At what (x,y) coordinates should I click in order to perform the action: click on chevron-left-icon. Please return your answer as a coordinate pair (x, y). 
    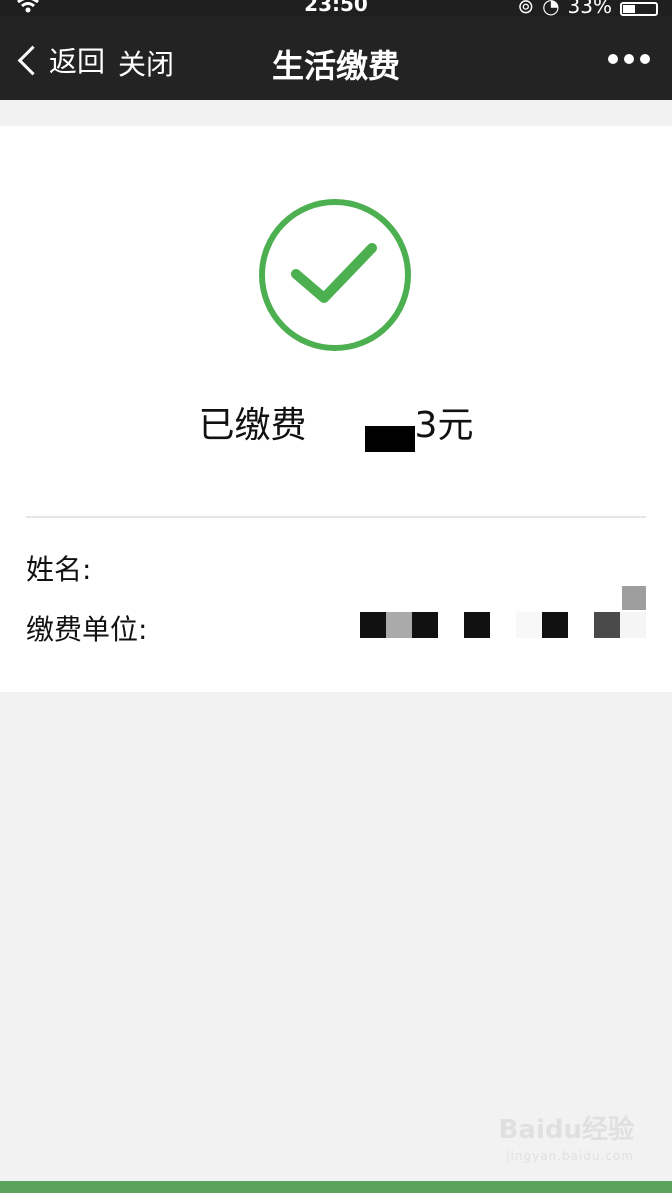
    Looking at the image, I should click on (32, 60).